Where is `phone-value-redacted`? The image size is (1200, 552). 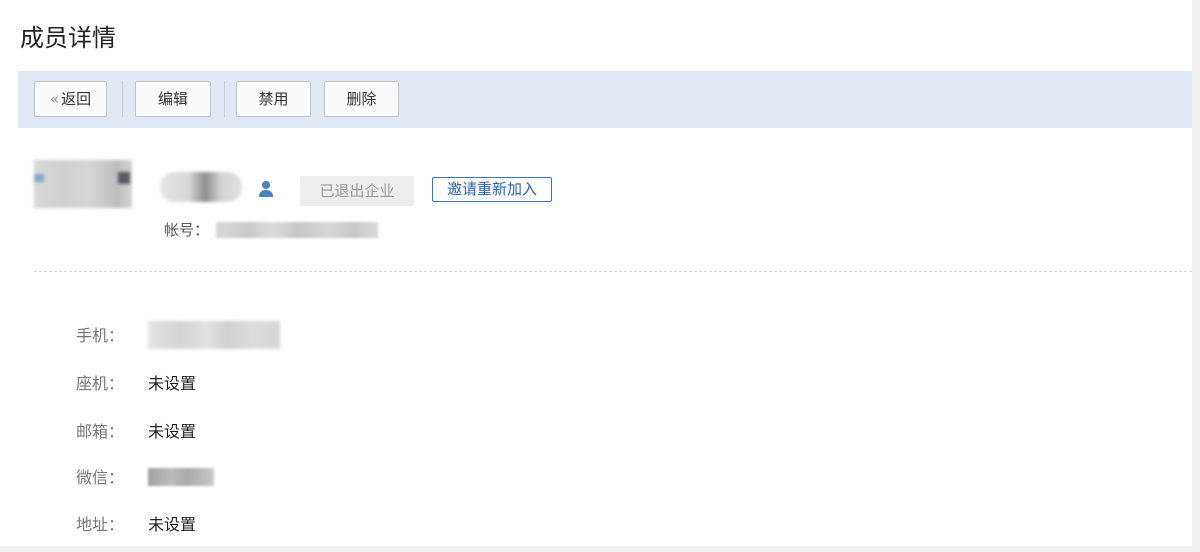
phone-value-redacted is located at coordinates (214, 335).